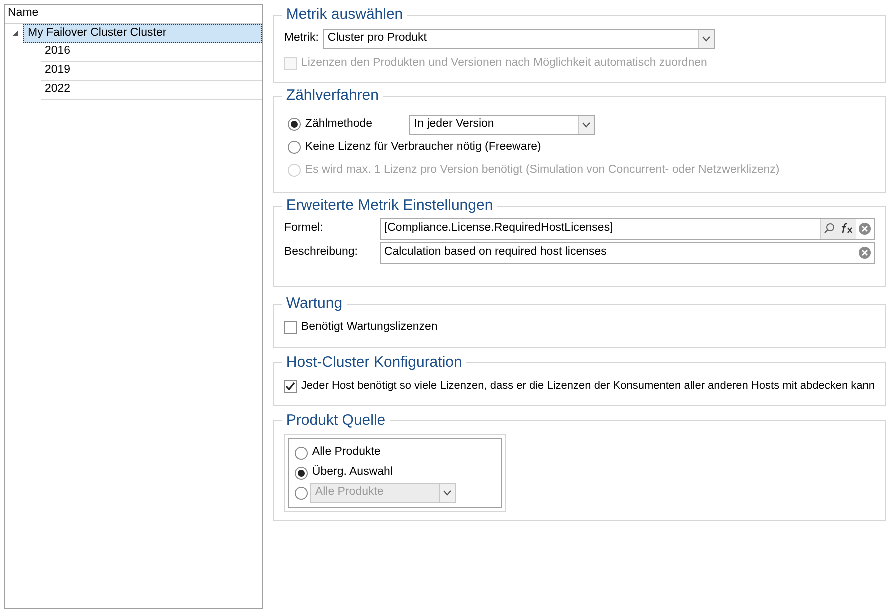 This screenshot has height=613, width=892. What do you see at coordinates (151, 90) in the screenshot?
I see `tree-item: 2022` at bounding box center [151, 90].